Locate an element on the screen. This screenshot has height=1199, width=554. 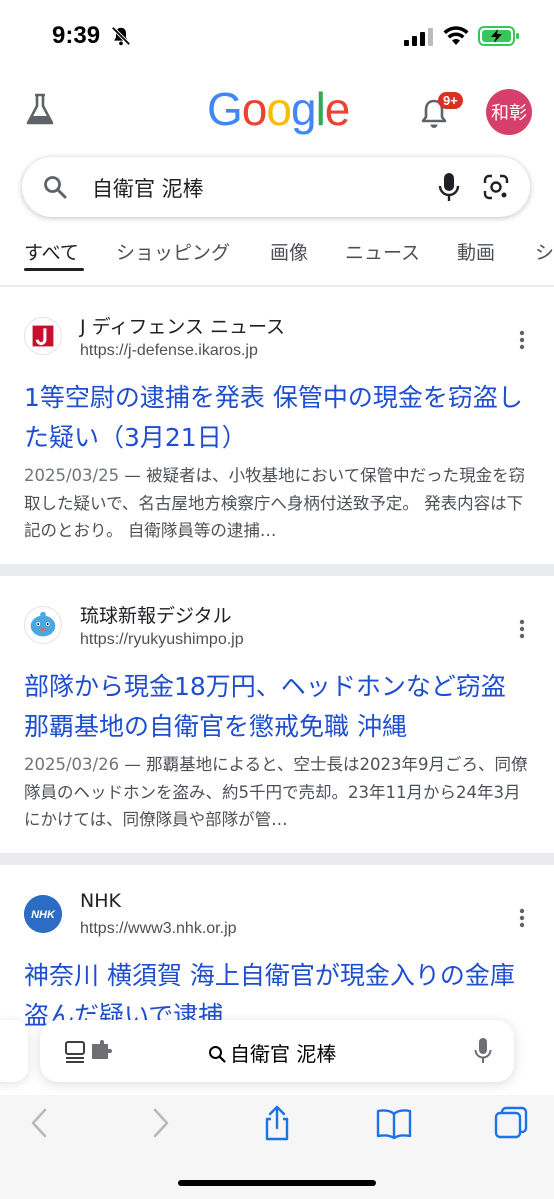
tab-videos: 動画 is located at coordinates (476, 251).